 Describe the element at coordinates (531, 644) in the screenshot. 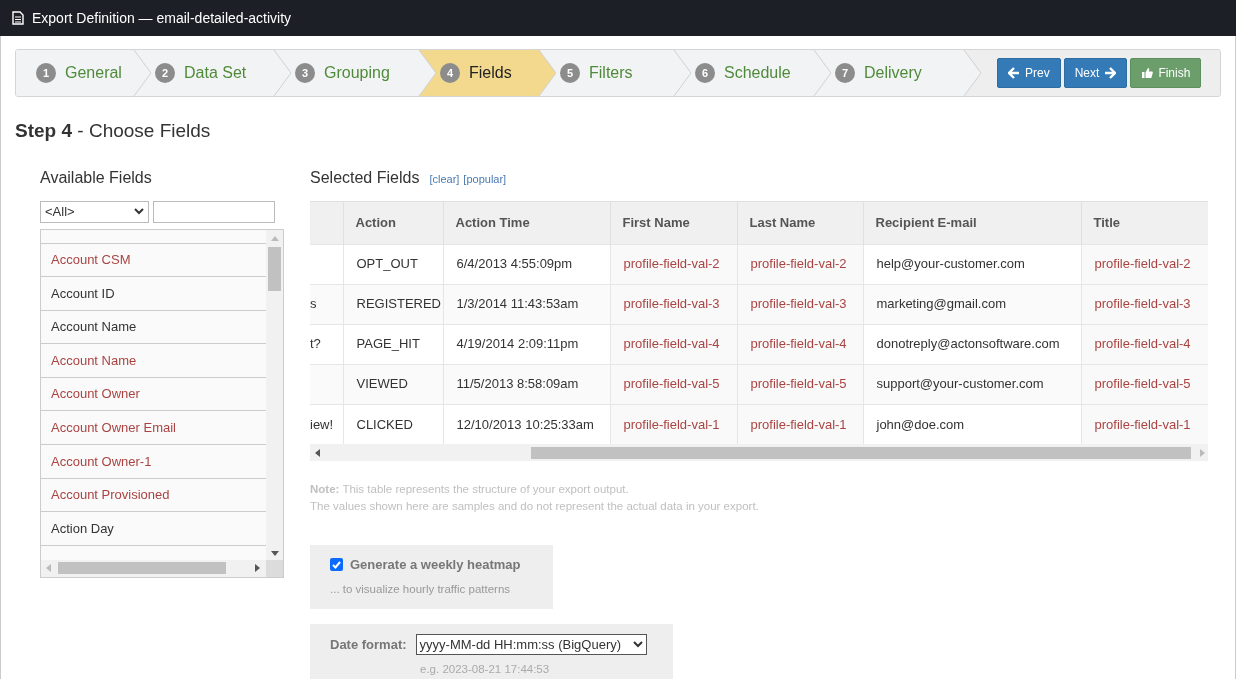

I see `date-format-dropdown: yyyy-MM-dd HH:mm:ss (BigQuery)` at that location.